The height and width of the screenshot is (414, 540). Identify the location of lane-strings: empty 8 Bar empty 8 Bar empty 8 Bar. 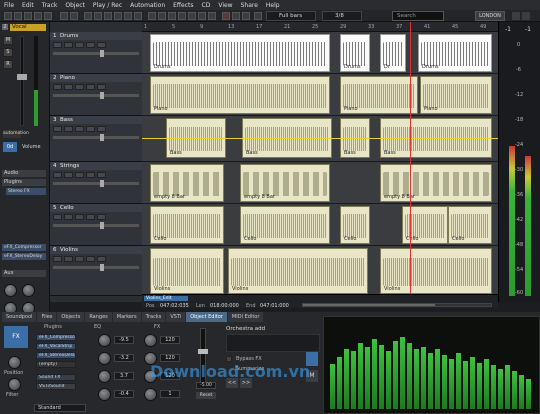
(320, 183).